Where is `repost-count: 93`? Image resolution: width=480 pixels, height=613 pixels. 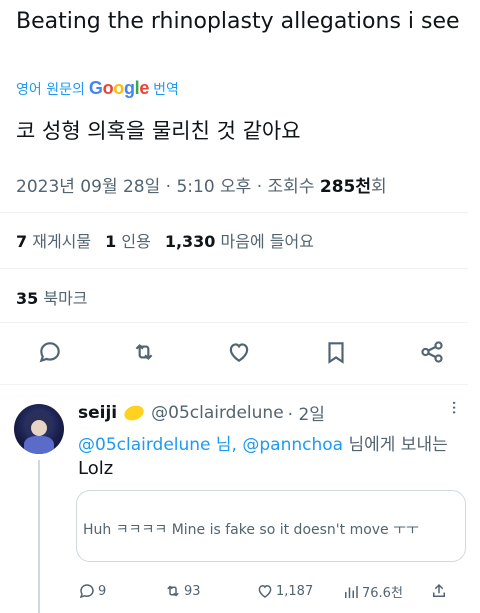
repost-count: 93 is located at coordinates (192, 591).